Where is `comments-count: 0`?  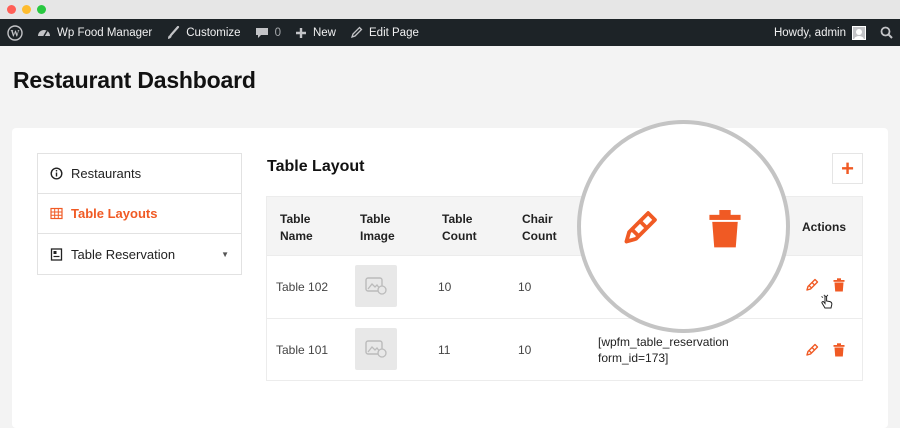
comments-count: 0 is located at coordinates (277, 32).